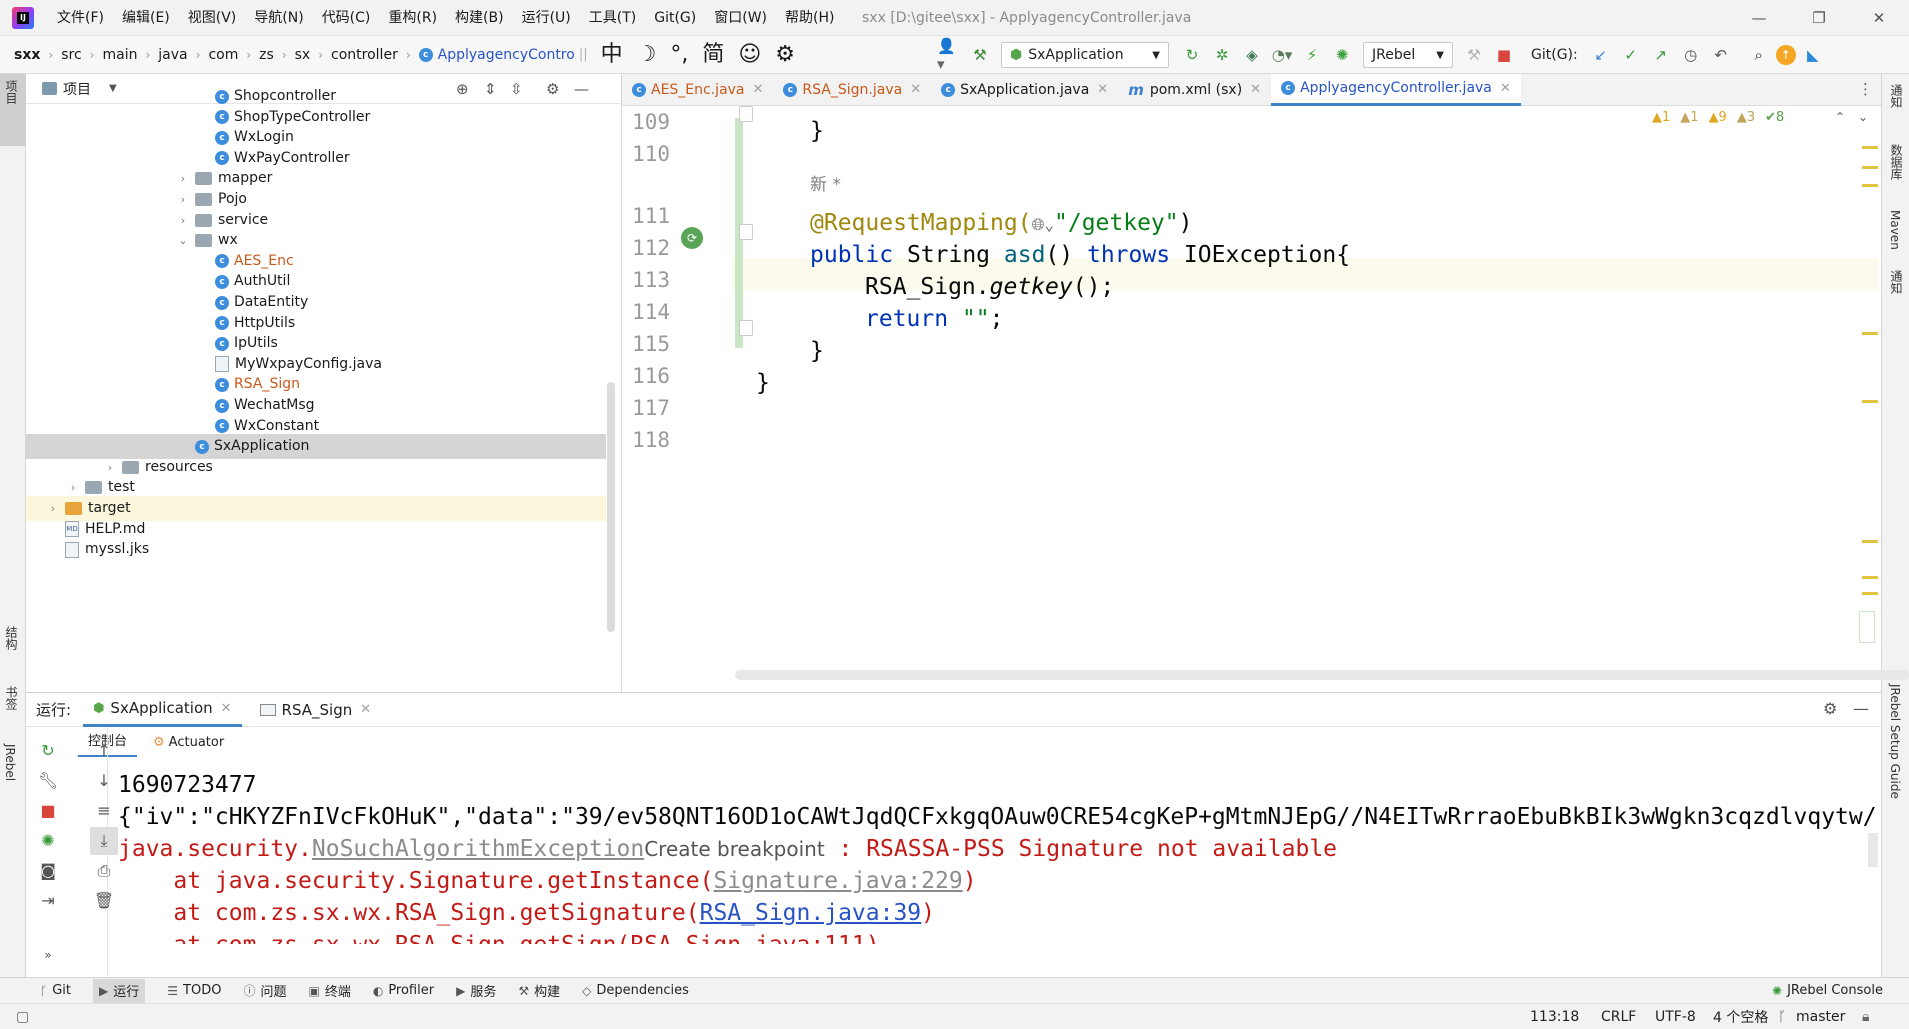  What do you see at coordinates (10, 762) in the screenshot?
I see `jrebel-tool-button: JRebel` at bounding box center [10, 762].